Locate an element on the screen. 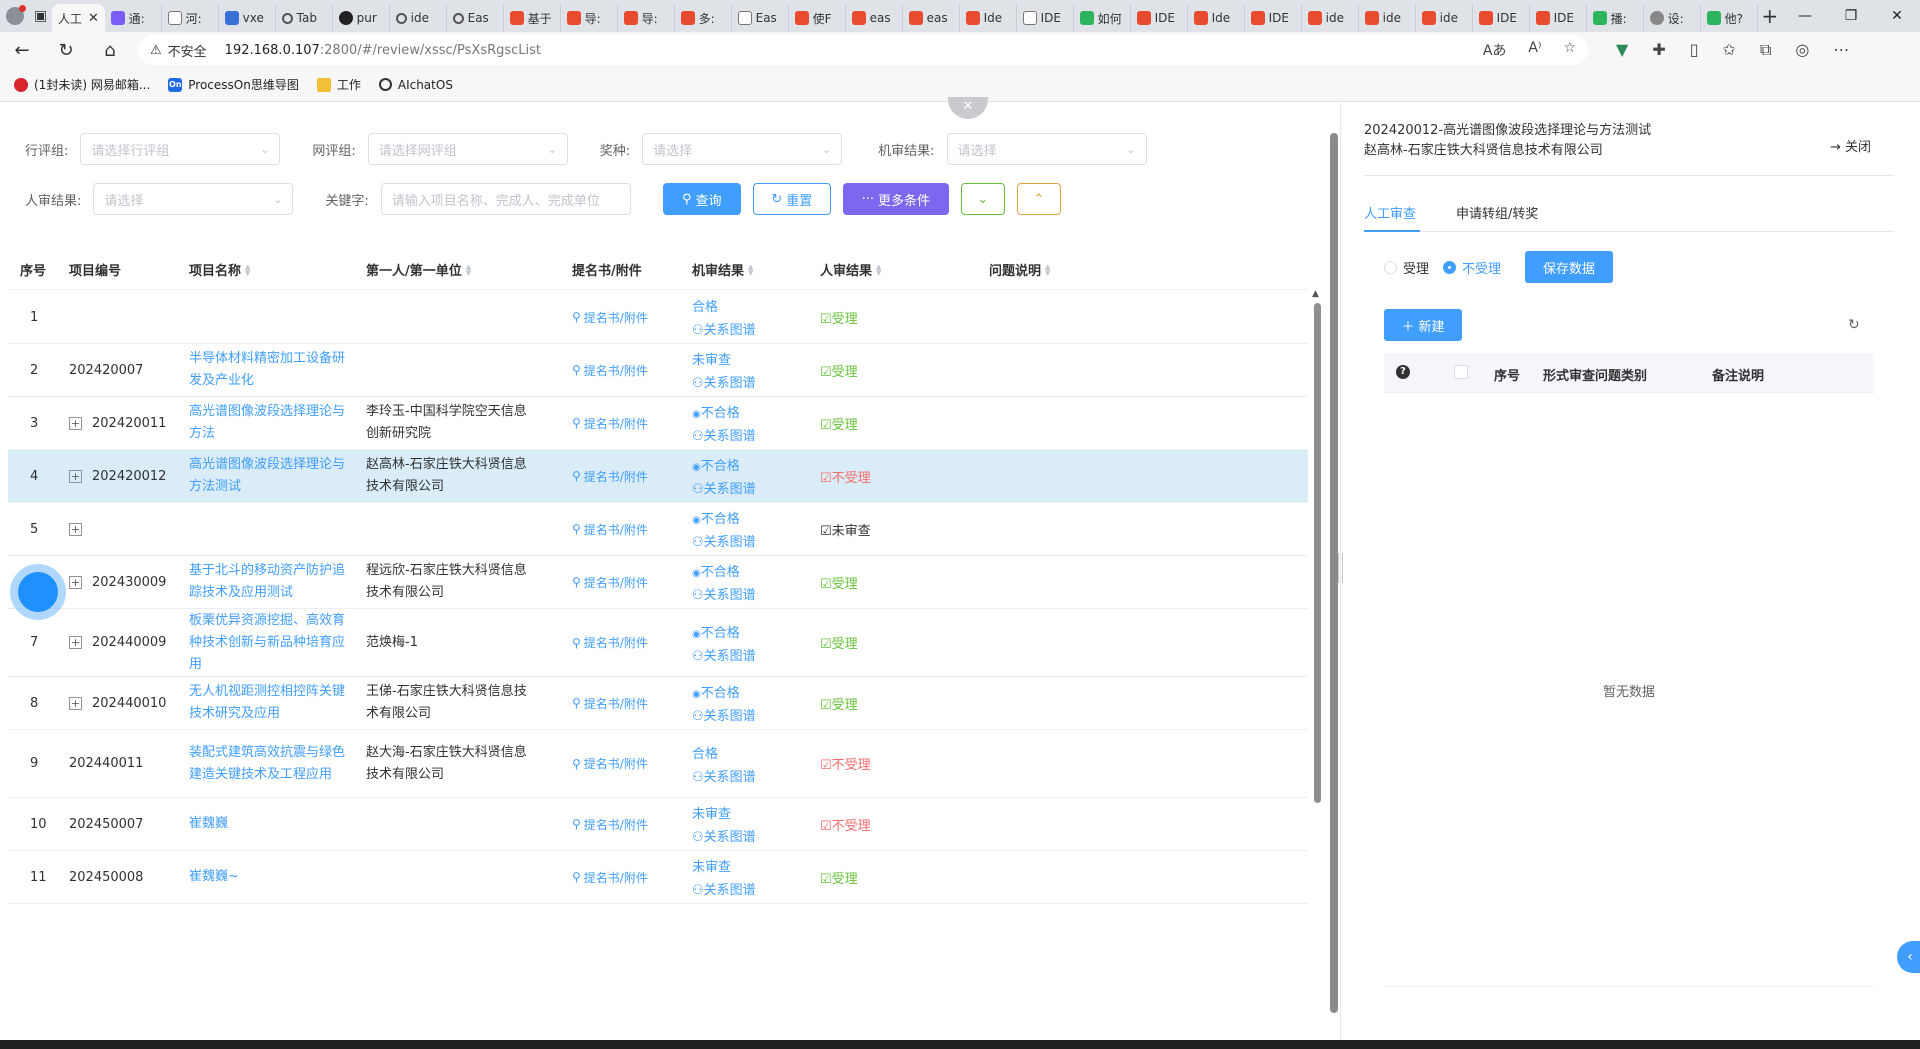 The image size is (1920, 1049). reset-button: ↻ 重置 is located at coordinates (791, 199).